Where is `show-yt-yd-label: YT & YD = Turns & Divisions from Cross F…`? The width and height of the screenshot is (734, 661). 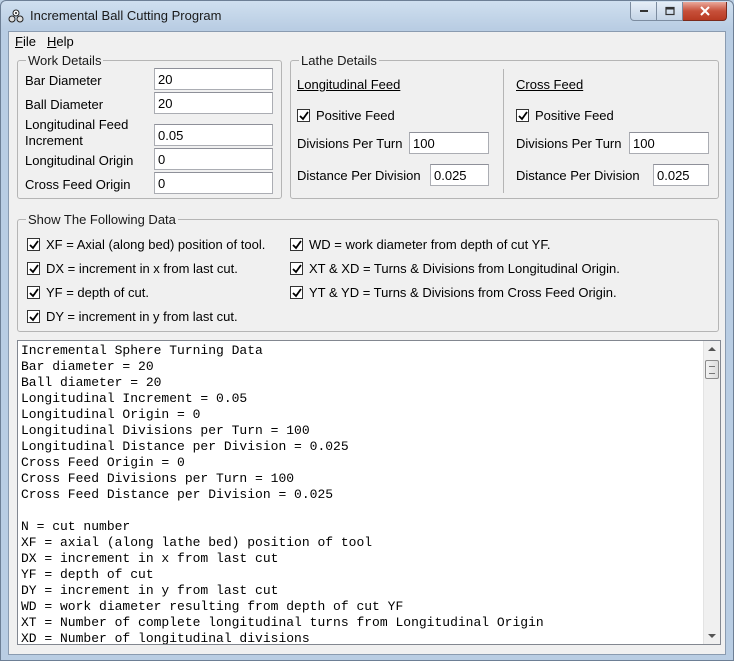 show-yt-yd-label: YT & YD = Turns & Divisions from Cross F… is located at coordinates (463, 292).